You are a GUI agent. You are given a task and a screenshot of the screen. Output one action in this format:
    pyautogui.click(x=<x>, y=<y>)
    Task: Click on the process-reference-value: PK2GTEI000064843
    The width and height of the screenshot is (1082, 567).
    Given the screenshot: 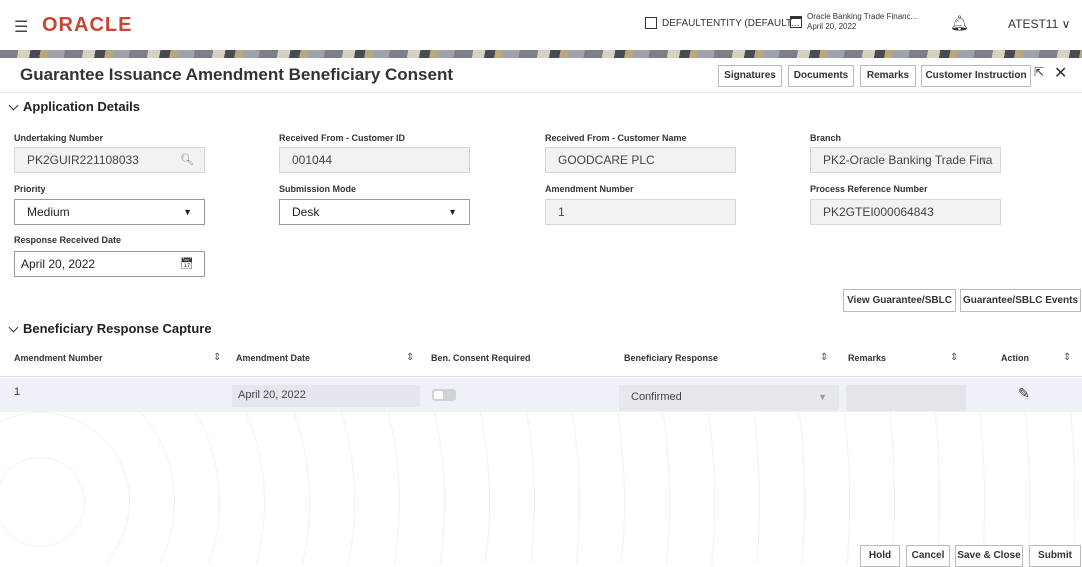 What is the action you would take?
    pyautogui.click(x=878, y=212)
    